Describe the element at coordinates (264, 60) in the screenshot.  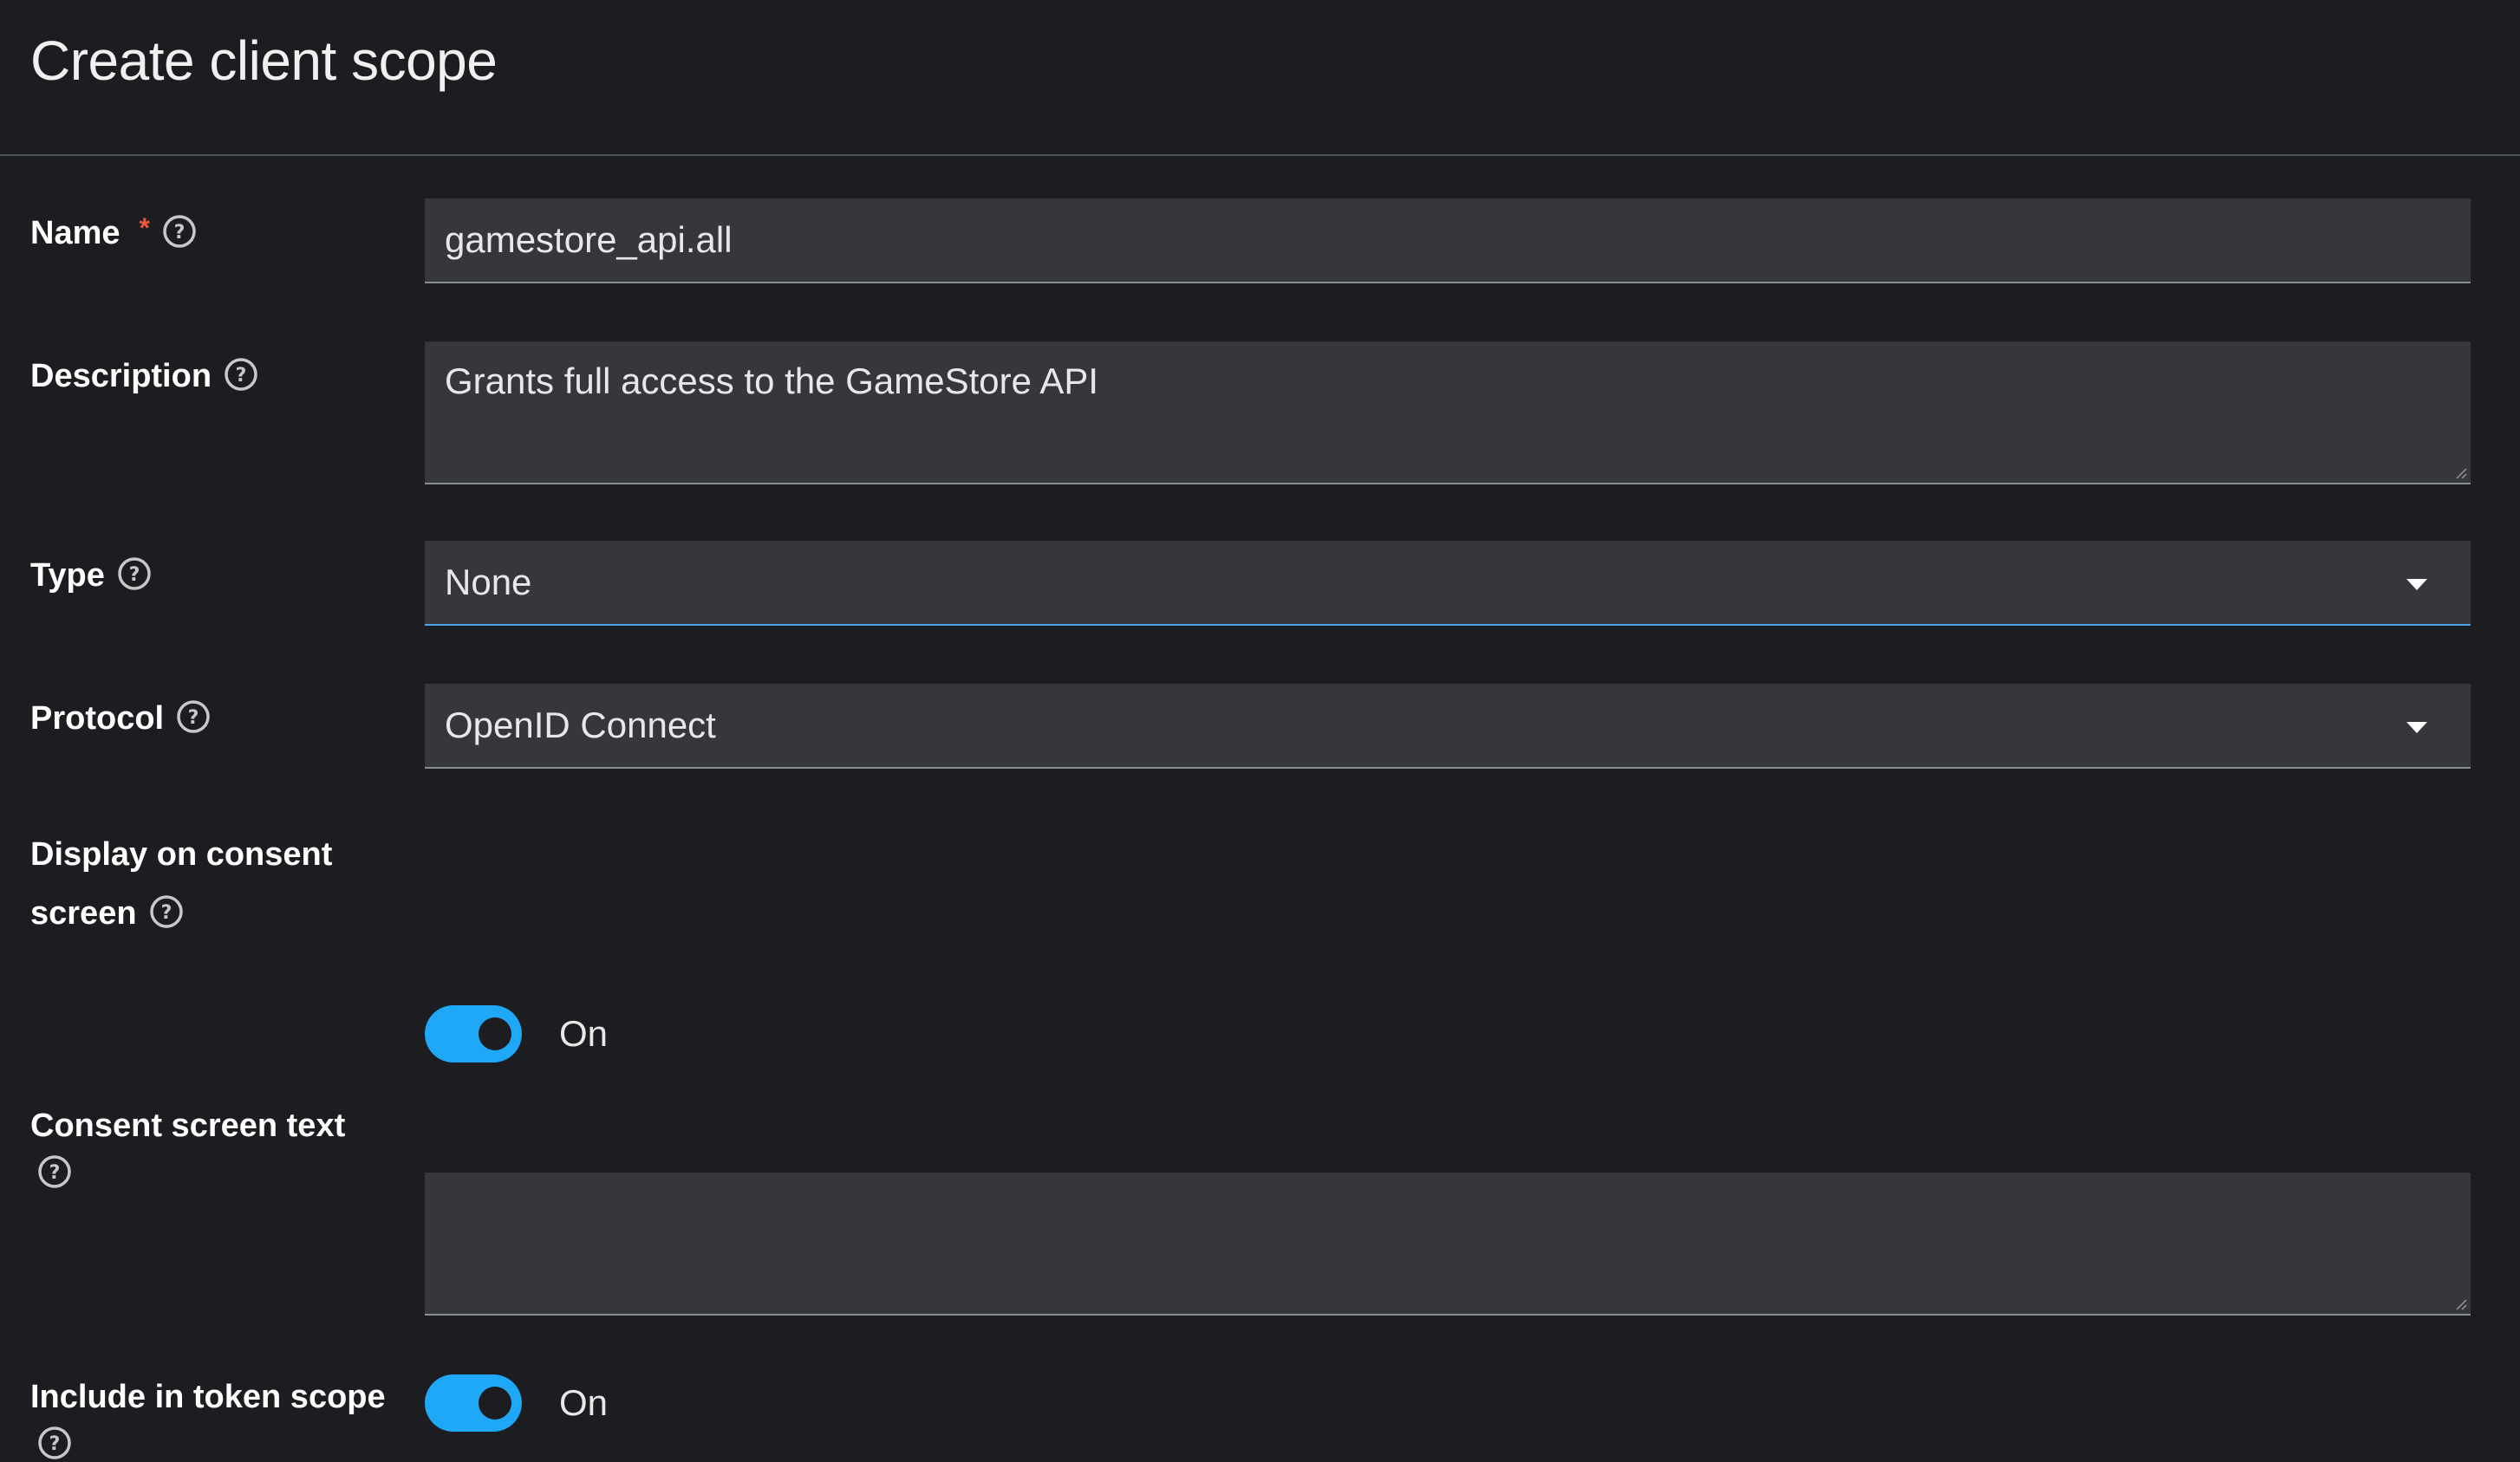
I see `page-title: Create client scope` at that location.